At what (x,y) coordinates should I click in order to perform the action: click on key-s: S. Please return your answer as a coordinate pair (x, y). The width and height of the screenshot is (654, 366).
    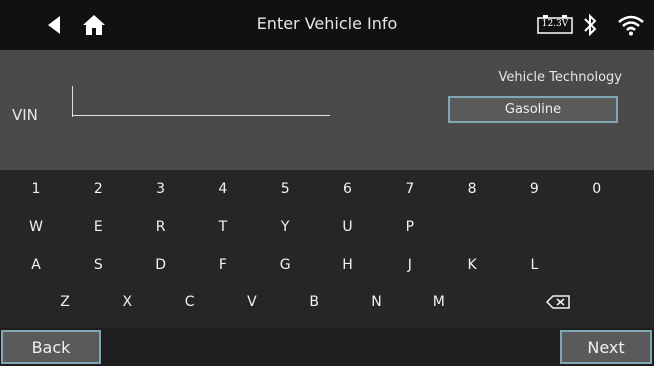
    Looking at the image, I should click on (98, 265).